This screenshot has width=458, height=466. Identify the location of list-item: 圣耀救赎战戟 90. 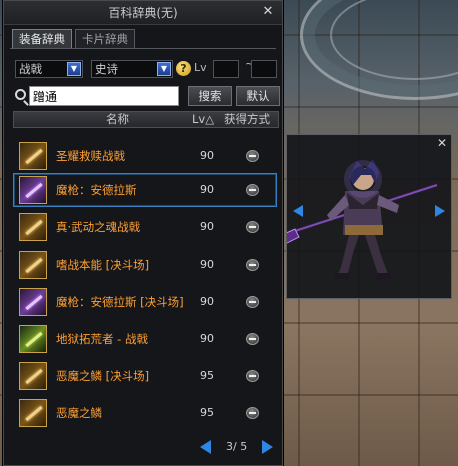
(145, 156).